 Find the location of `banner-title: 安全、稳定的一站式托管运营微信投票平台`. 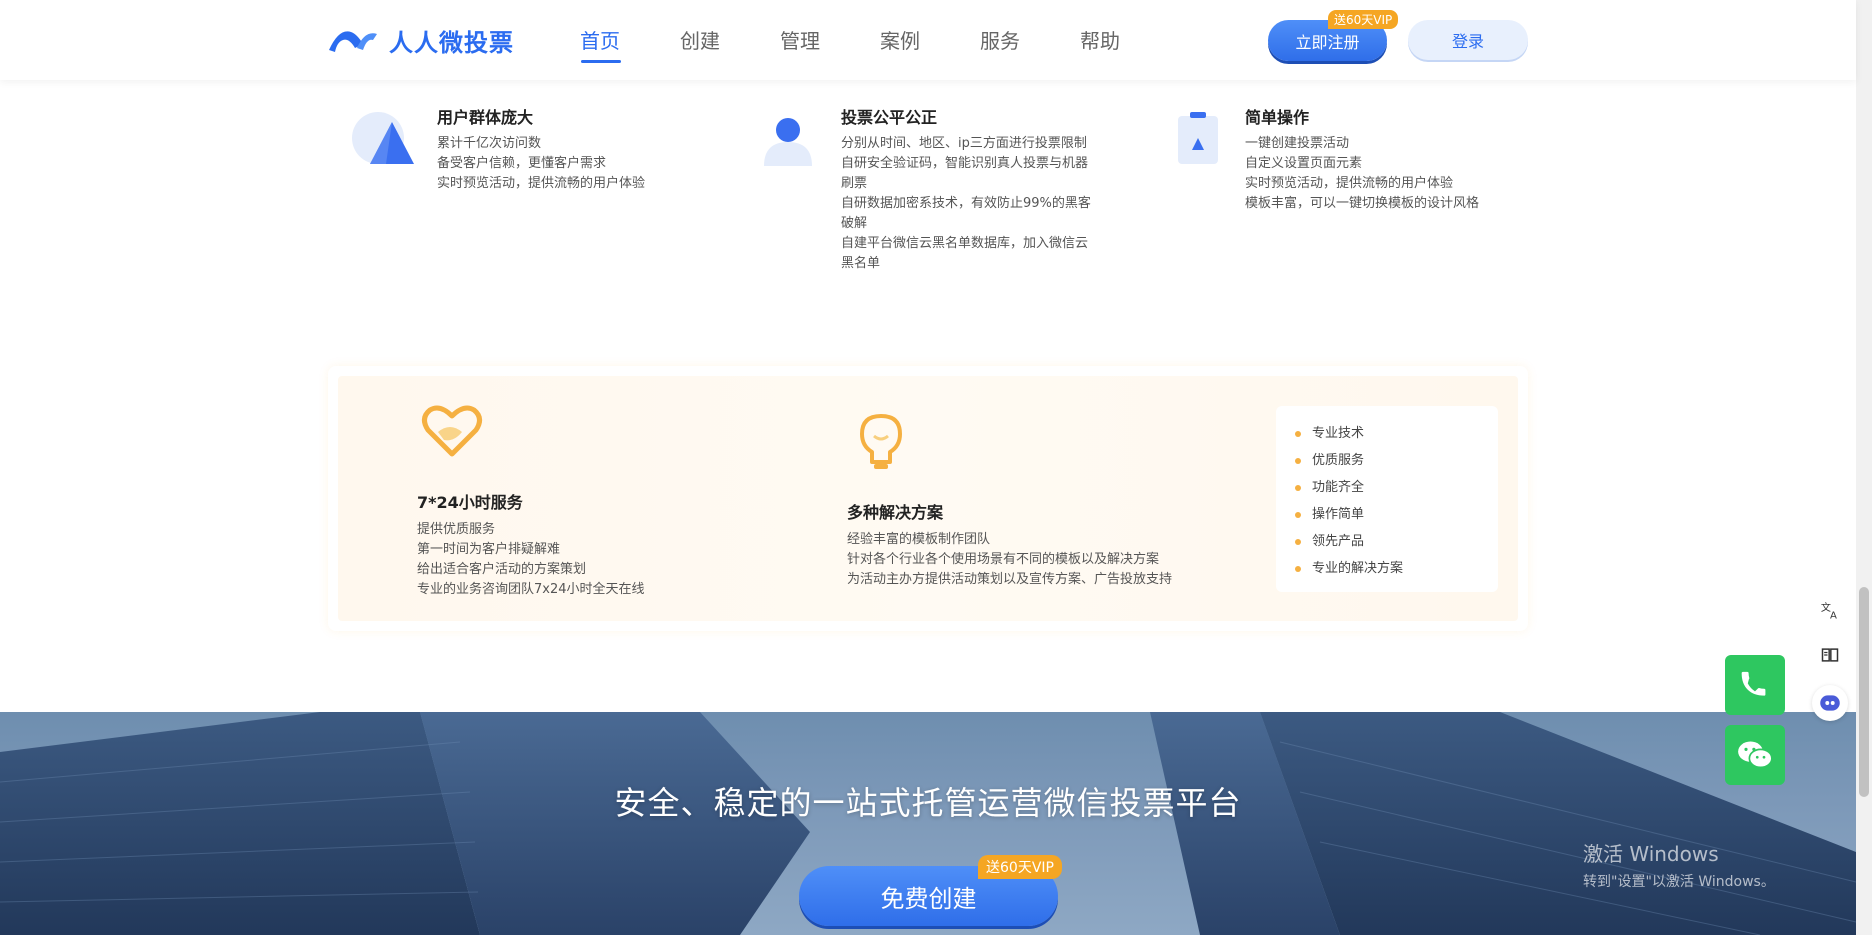

banner-title: 安全、稳定的一站式托管运营微信投票平台 is located at coordinates (928, 803).